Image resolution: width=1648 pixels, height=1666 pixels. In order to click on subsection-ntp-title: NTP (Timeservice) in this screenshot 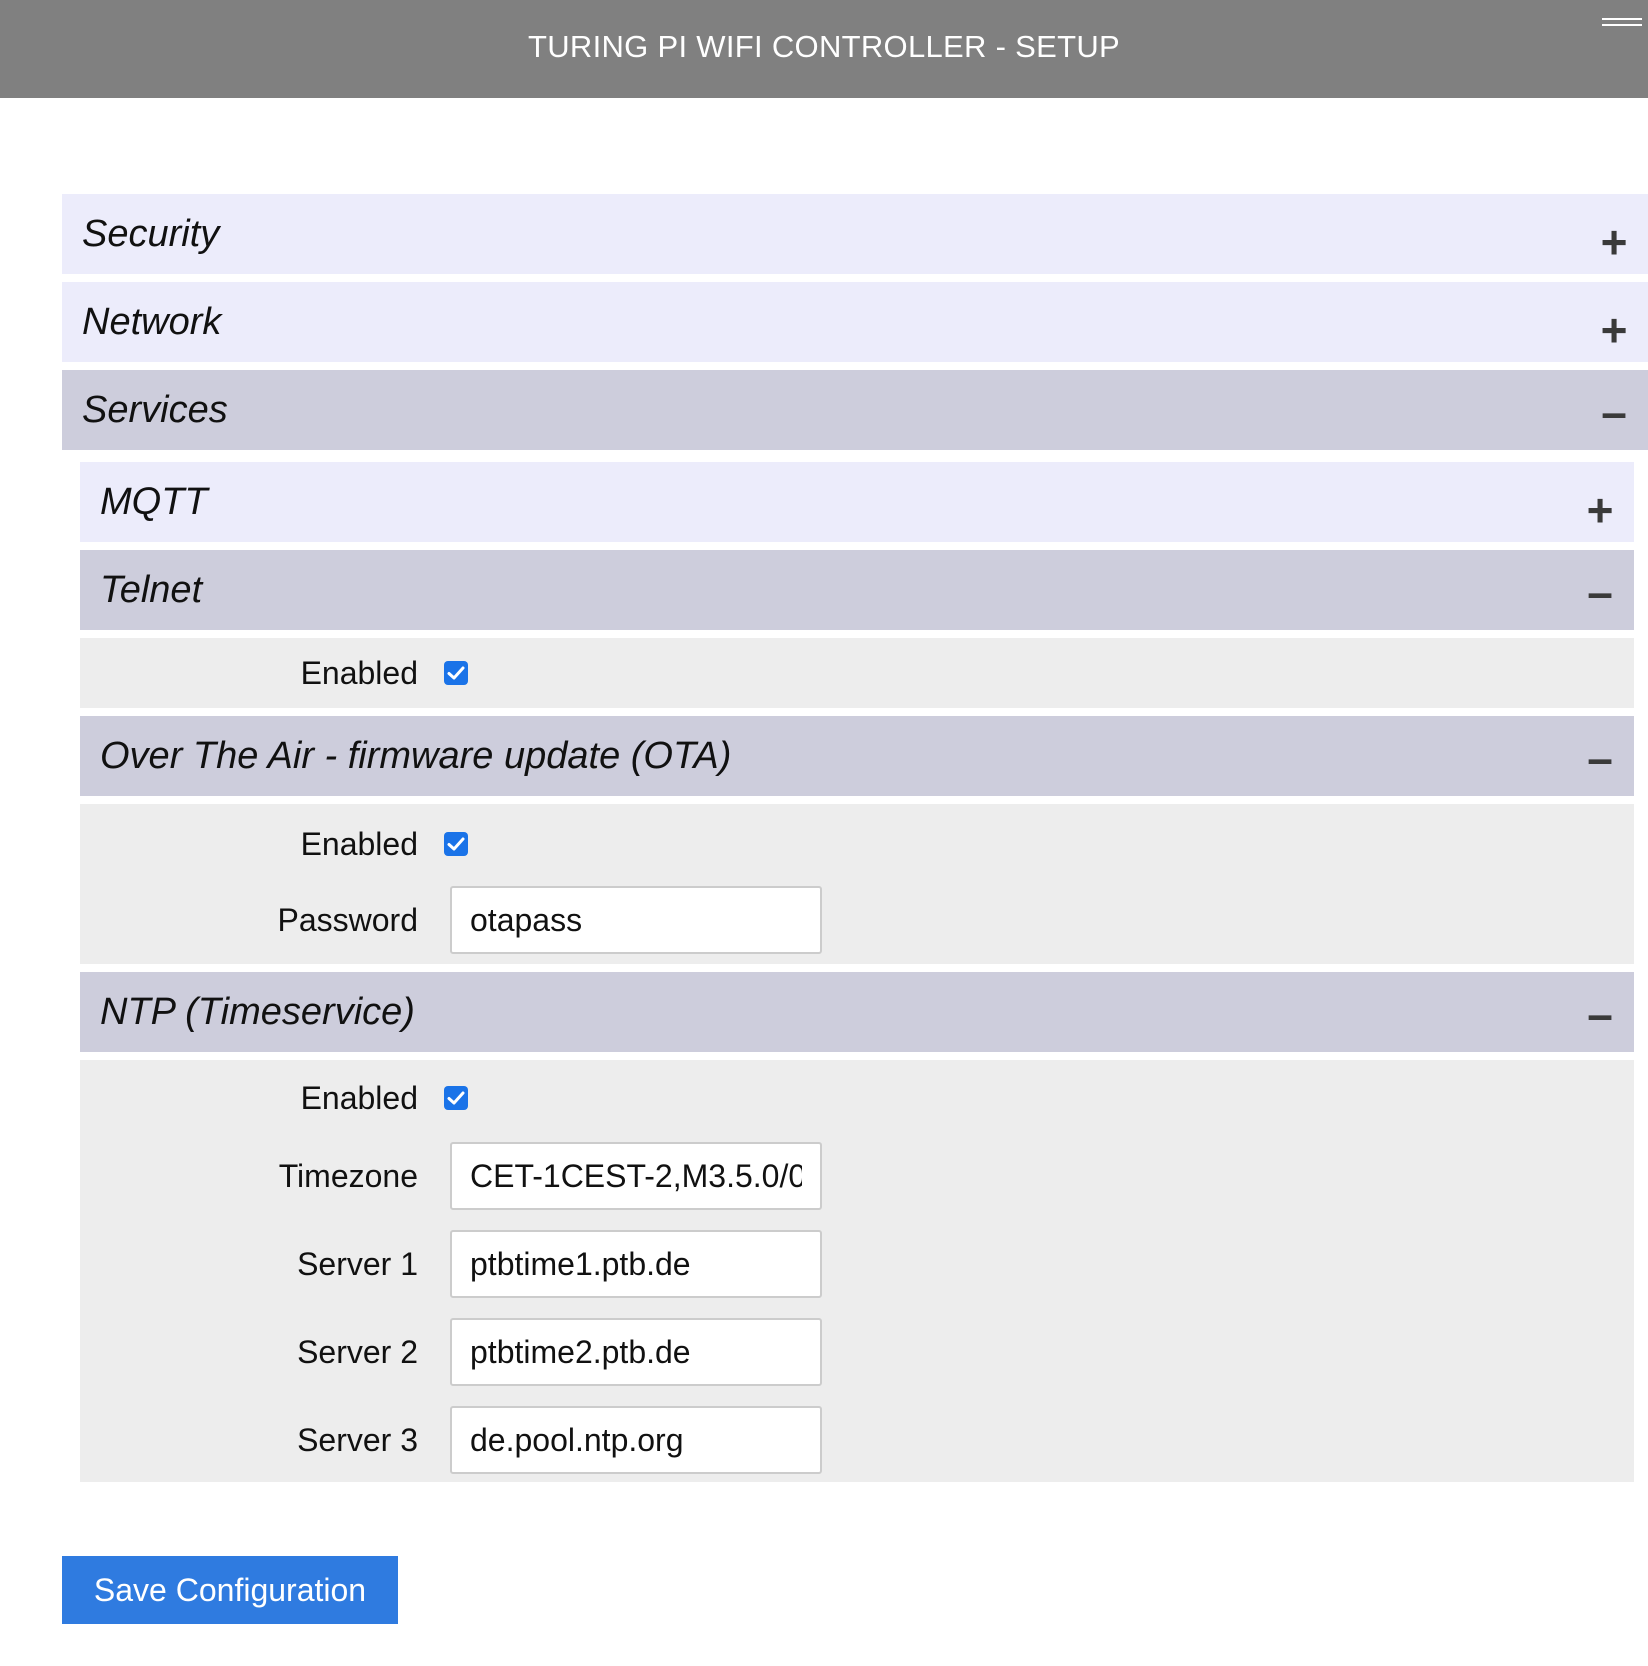, I will do `click(257, 1012)`.